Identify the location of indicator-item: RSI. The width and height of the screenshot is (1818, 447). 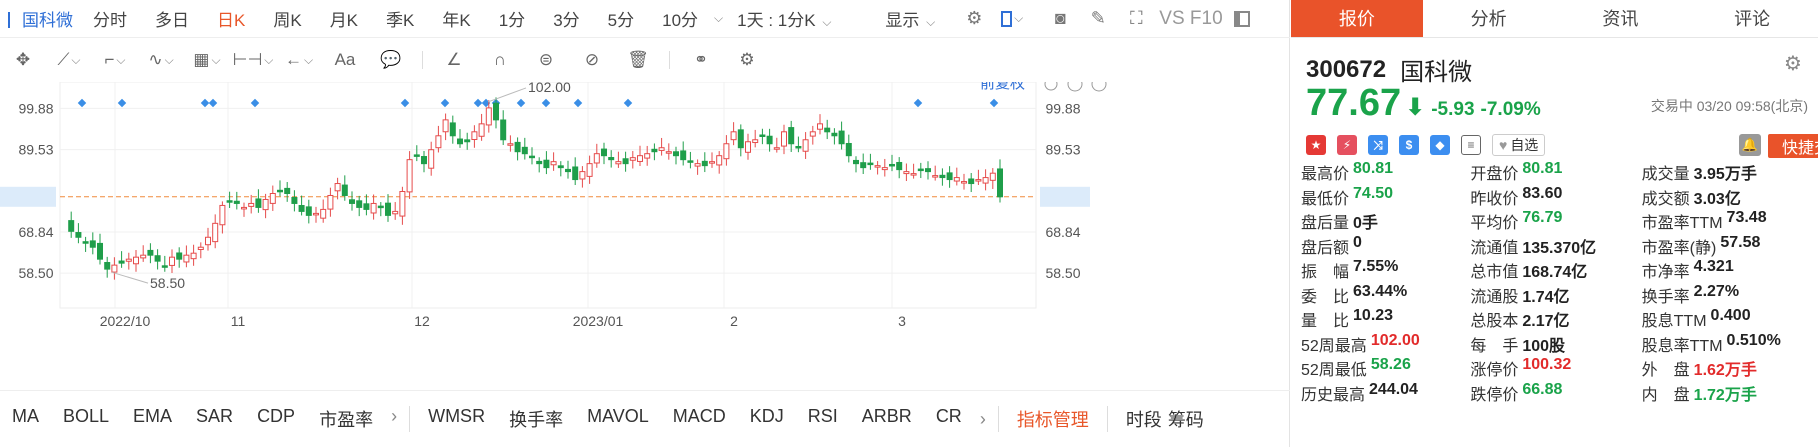
(823, 419).